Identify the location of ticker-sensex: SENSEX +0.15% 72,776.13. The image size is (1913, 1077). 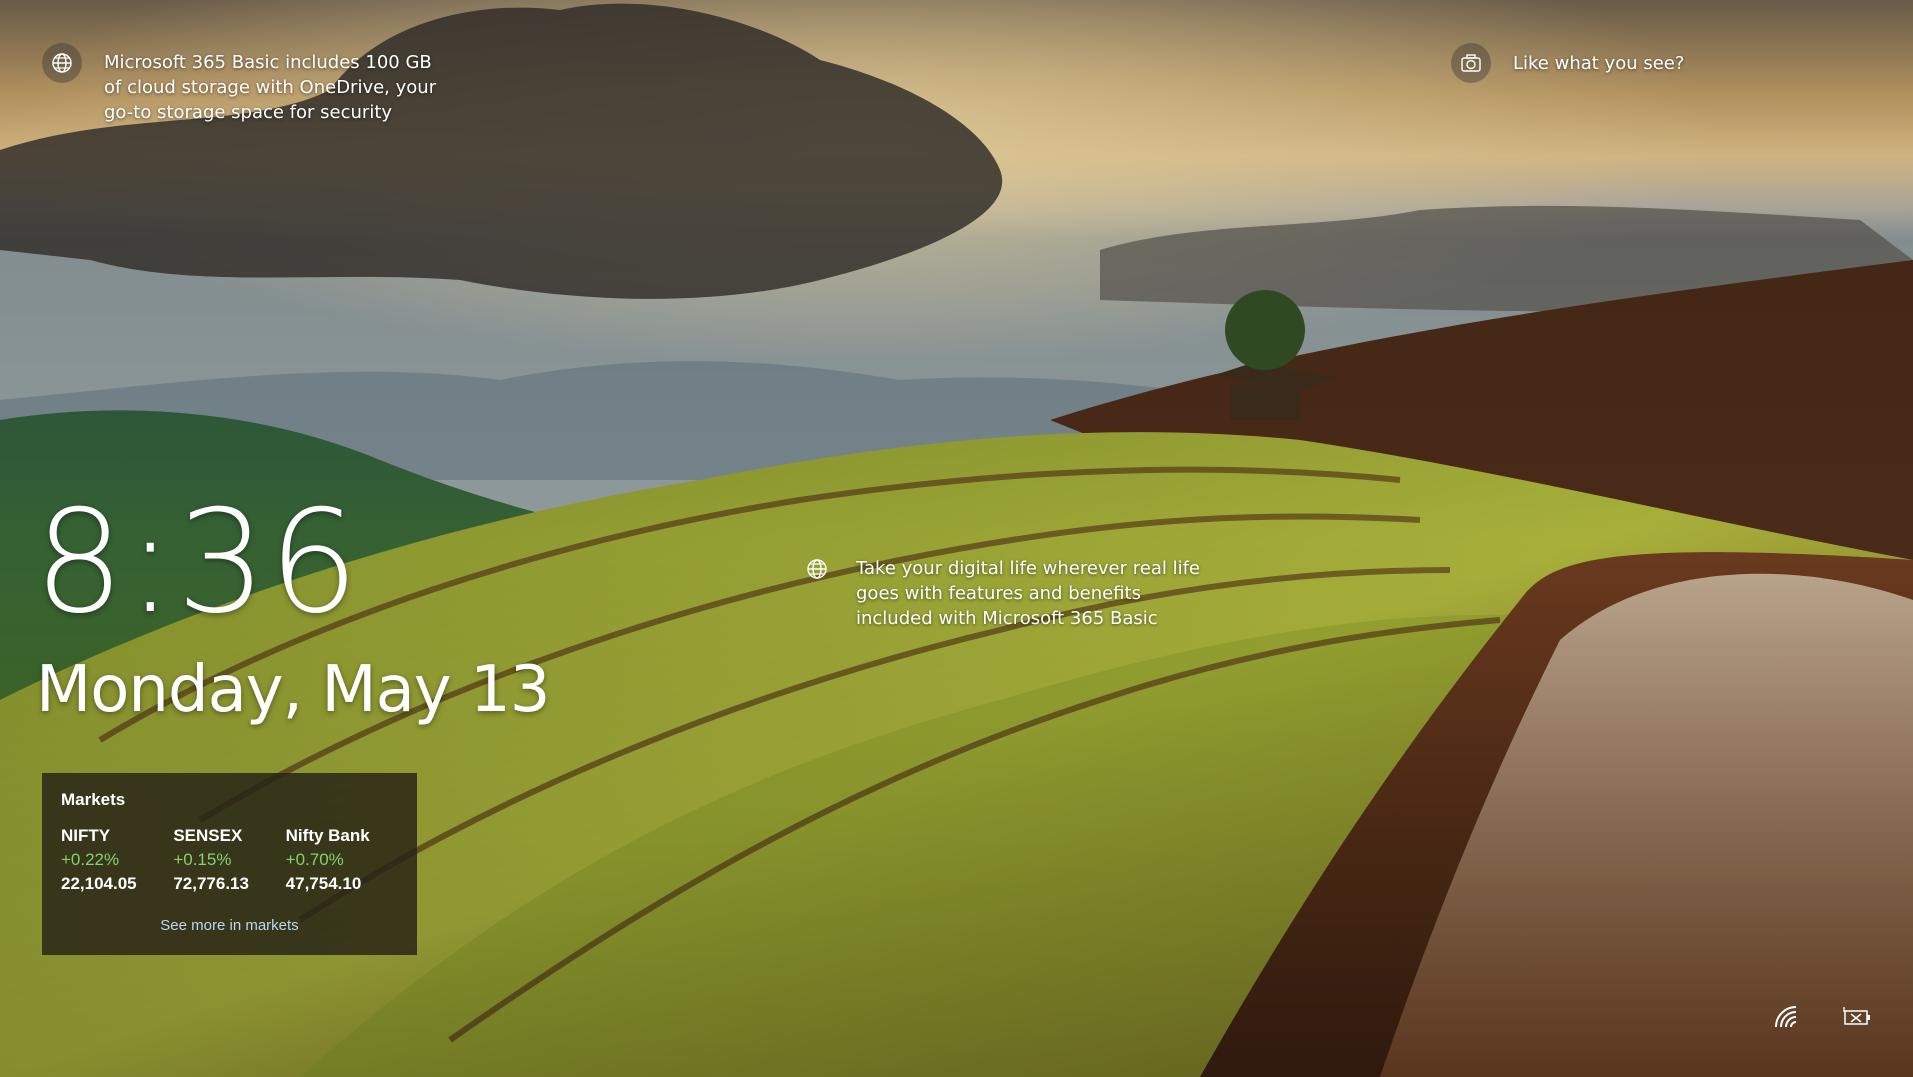
(229, 860).